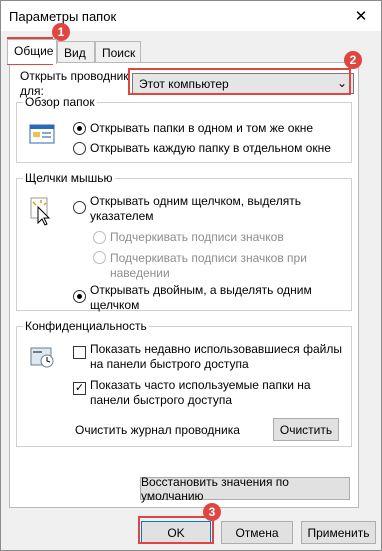 This screenshot has width=382, height=551. What do you see at coordinates (220, 128) in the screenshot?
I see `same-window-label: Открывать папки в одном и том же окне` at bounding box center [220, 128].